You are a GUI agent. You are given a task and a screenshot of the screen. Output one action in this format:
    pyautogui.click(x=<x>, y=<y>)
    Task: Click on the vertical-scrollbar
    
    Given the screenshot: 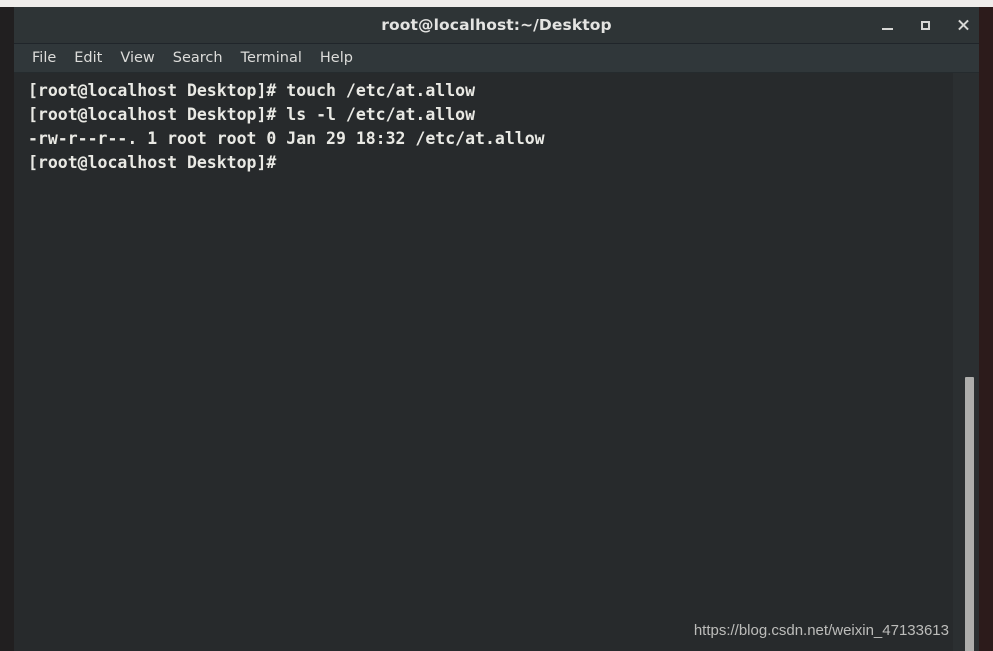 What is the action you would take?
    pyautogui.click(x=966, y=362)
    